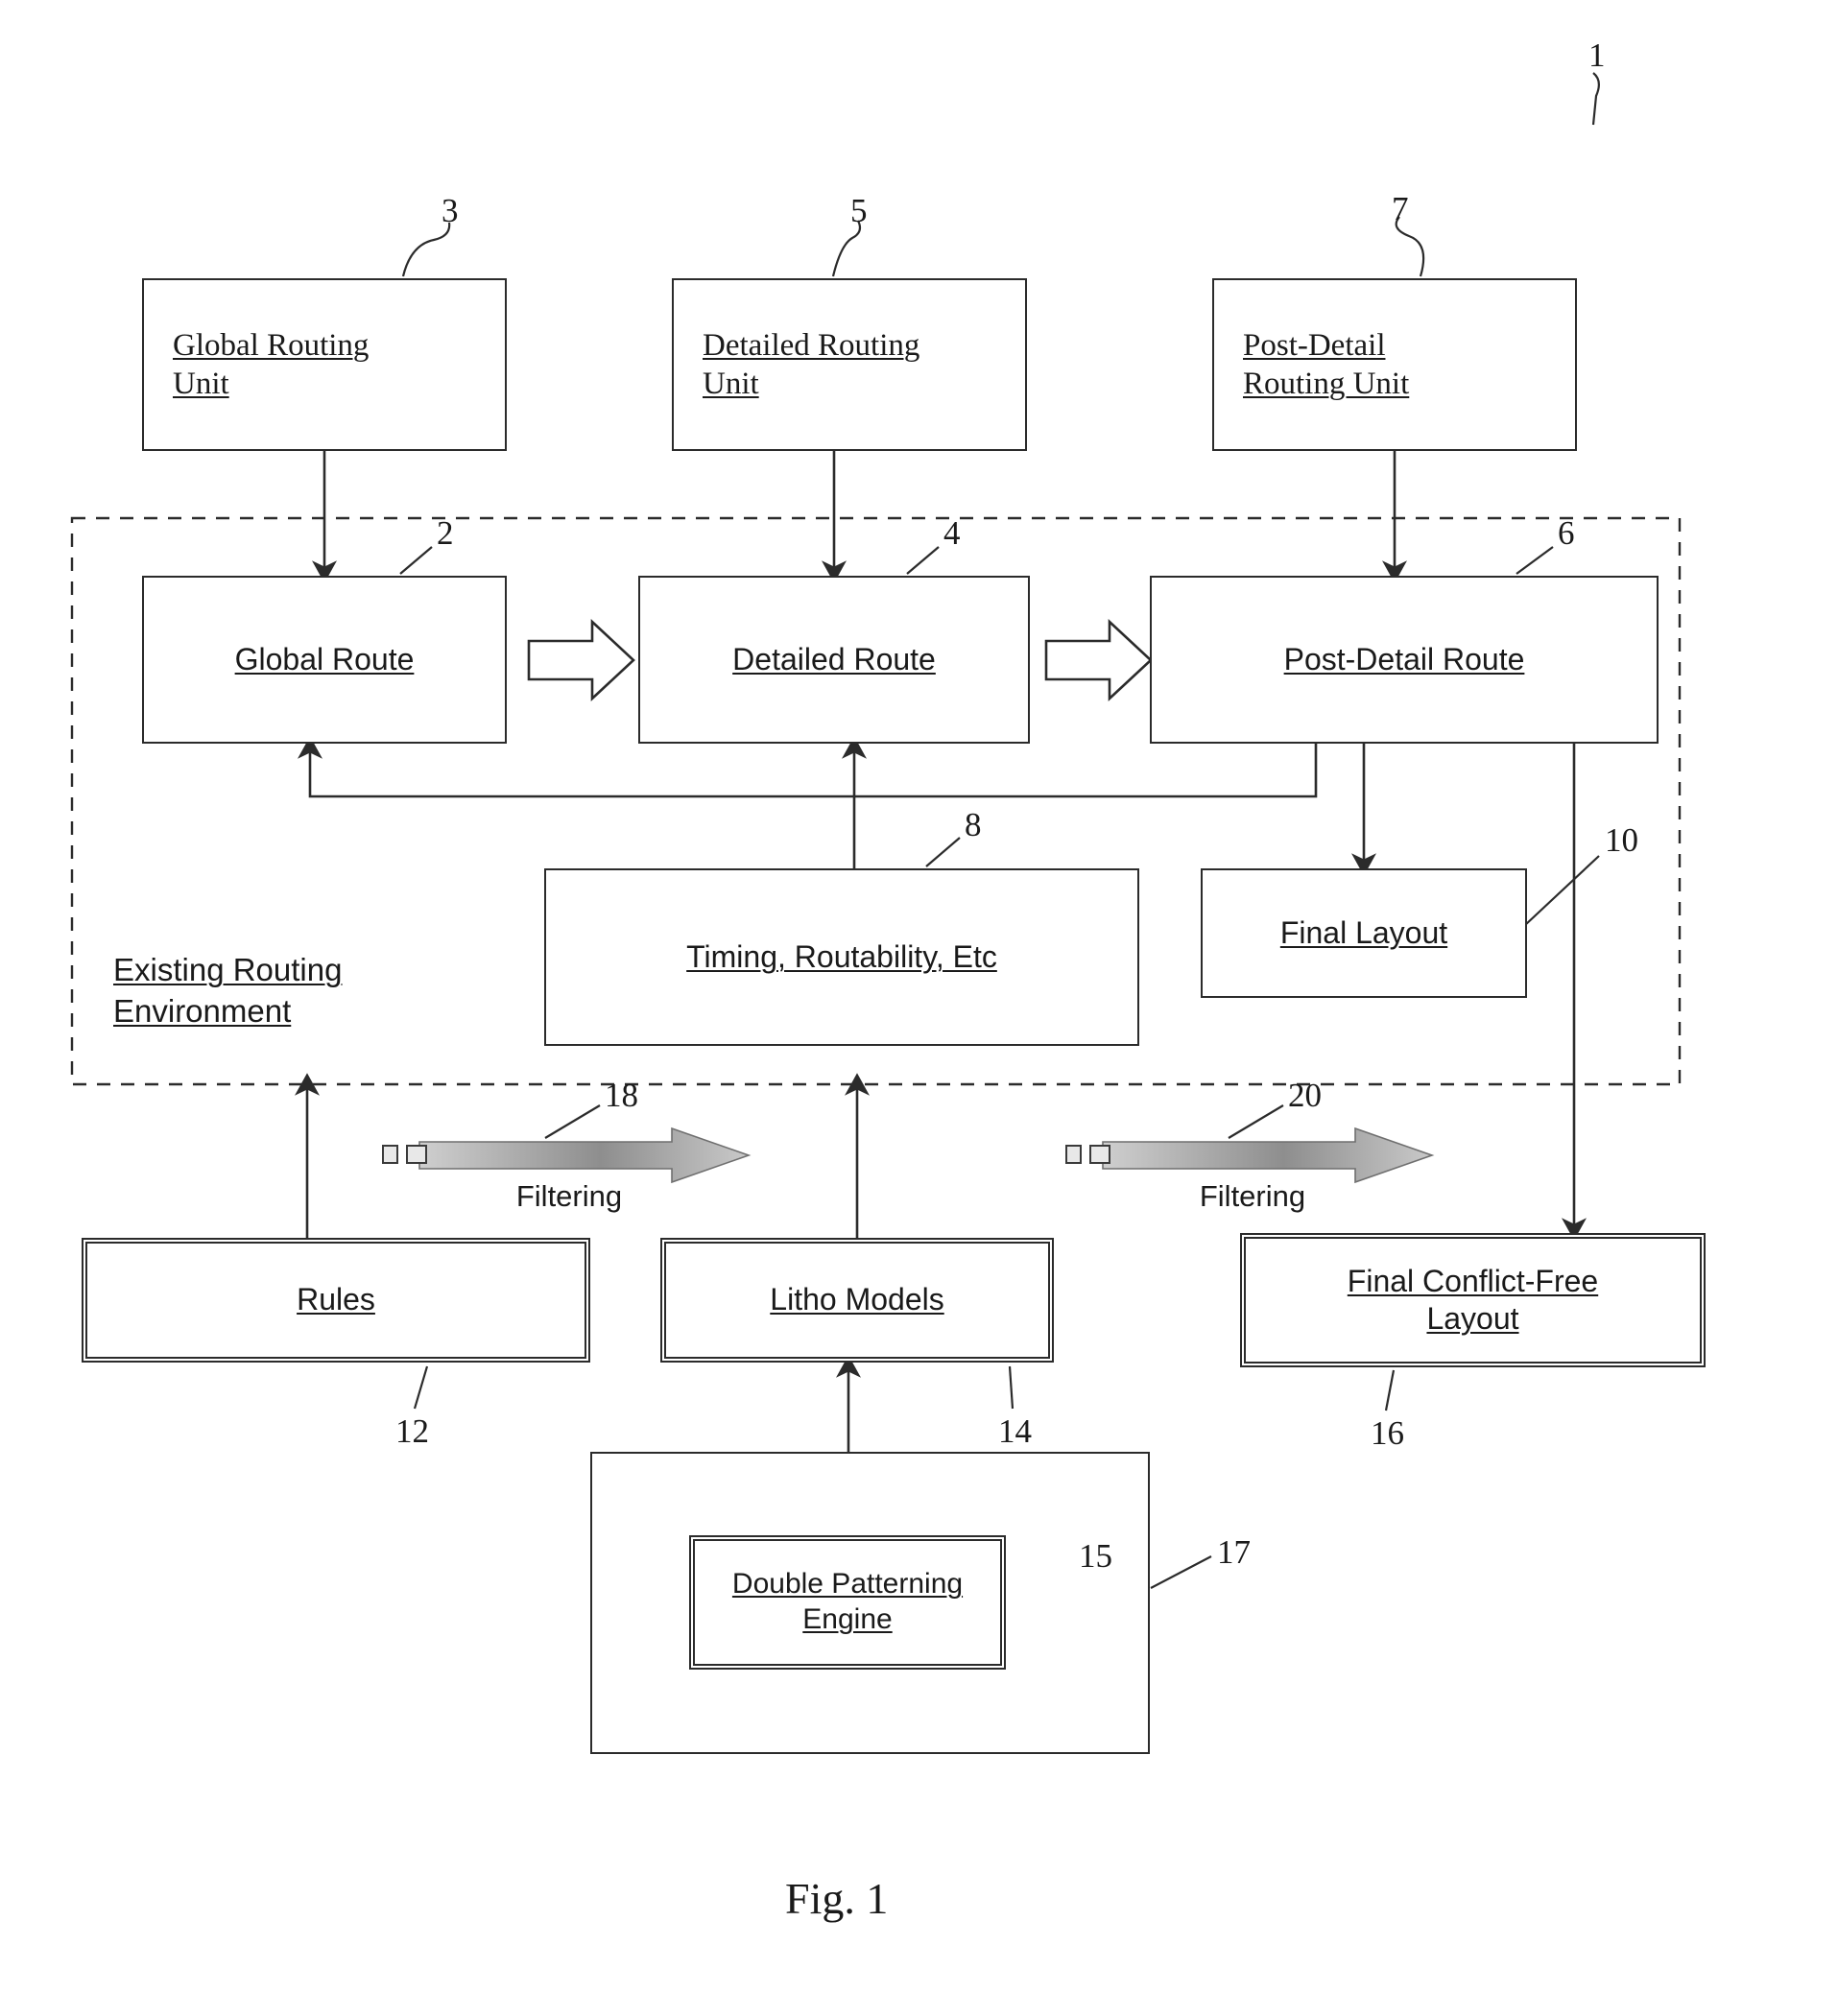 This screenshot has height=2016, width=1838. Describe the element at coordinates (847, 1584) in the screenshot. I see `double-patterning-engine-line-1: Double Patterning` at that location.